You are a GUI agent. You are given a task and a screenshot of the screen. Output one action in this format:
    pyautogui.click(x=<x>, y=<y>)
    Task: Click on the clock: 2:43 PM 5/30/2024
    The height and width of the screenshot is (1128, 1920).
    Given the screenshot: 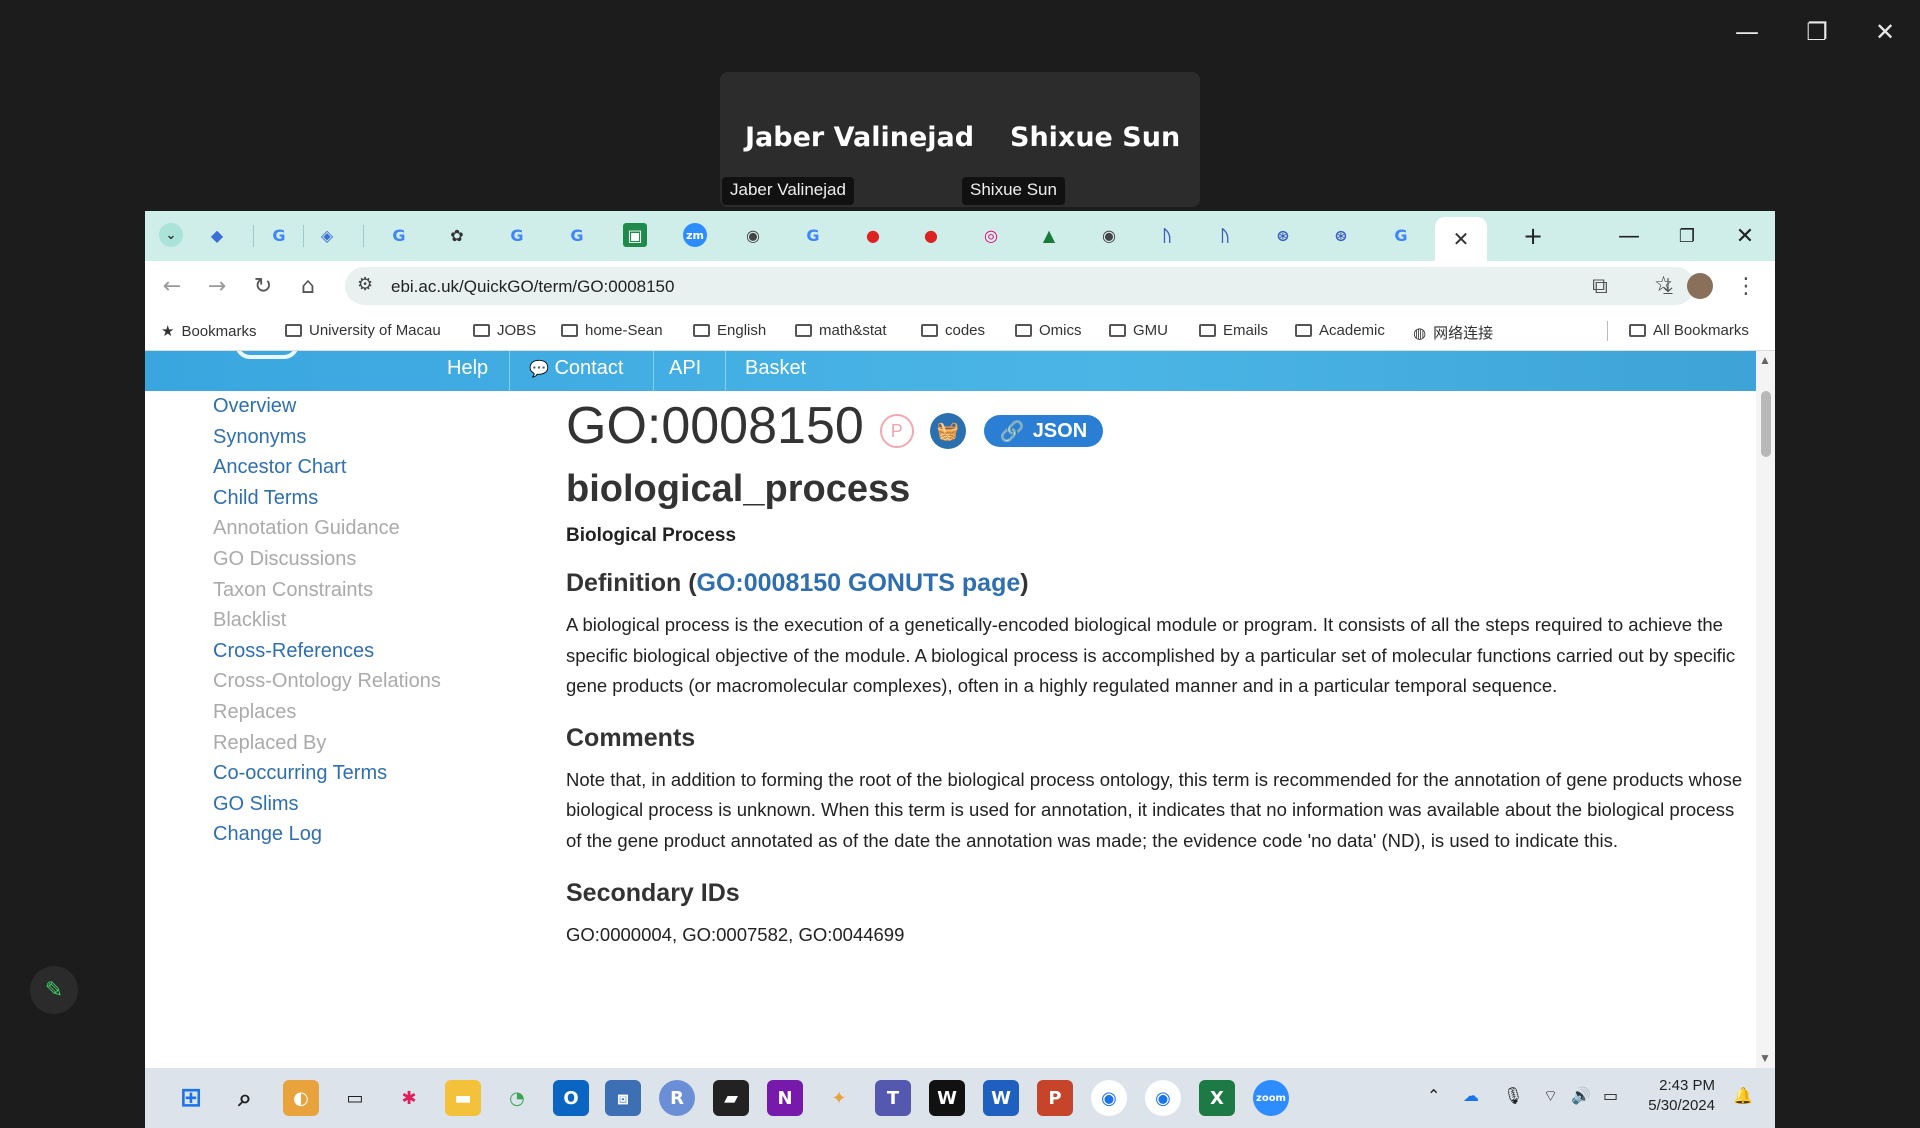 What is the action you would take?
    pyautogui.click(x=1680, y=1096)
    